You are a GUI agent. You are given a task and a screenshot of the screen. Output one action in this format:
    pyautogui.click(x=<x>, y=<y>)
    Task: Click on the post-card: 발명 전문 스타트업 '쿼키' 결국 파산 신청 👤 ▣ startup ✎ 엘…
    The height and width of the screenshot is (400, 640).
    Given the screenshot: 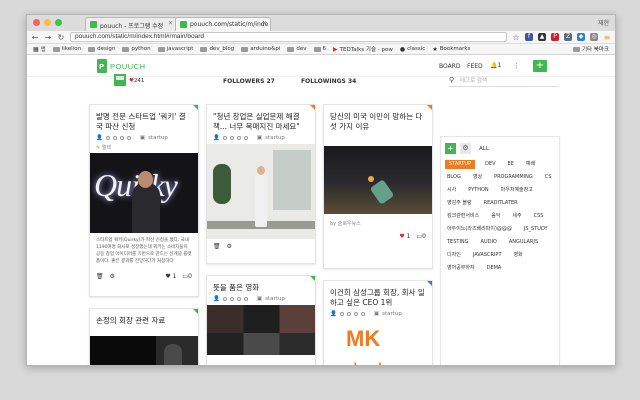 What is the action you would take?
    pyautogui.click(x=144, y=200)
    